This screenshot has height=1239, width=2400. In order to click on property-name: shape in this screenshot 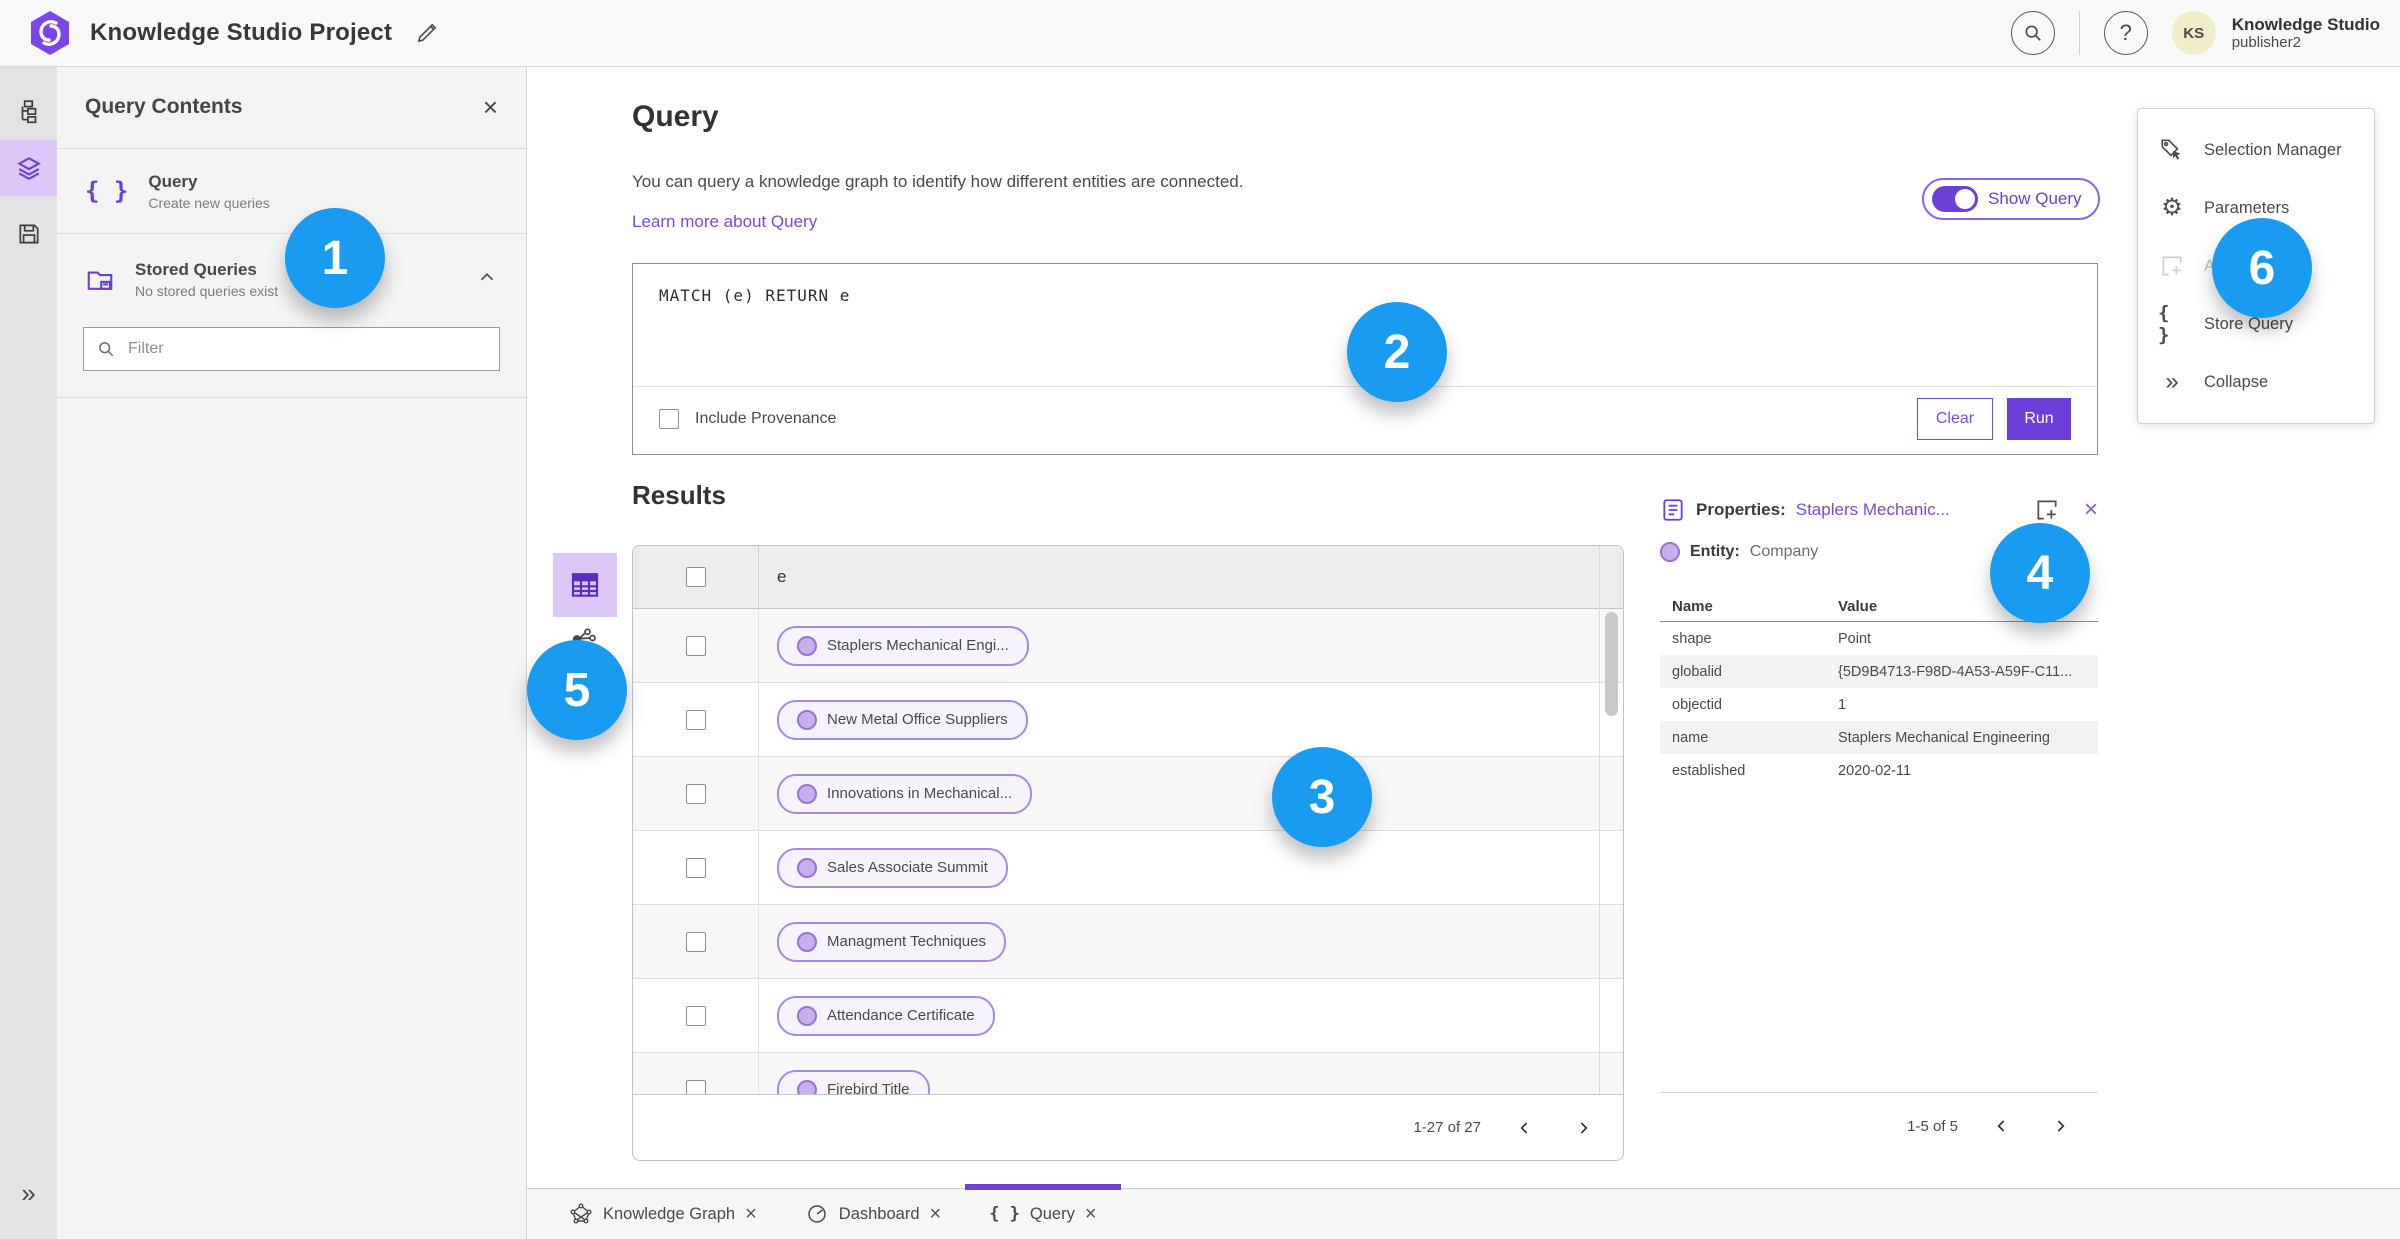, I will do `click(1692, 638)`.